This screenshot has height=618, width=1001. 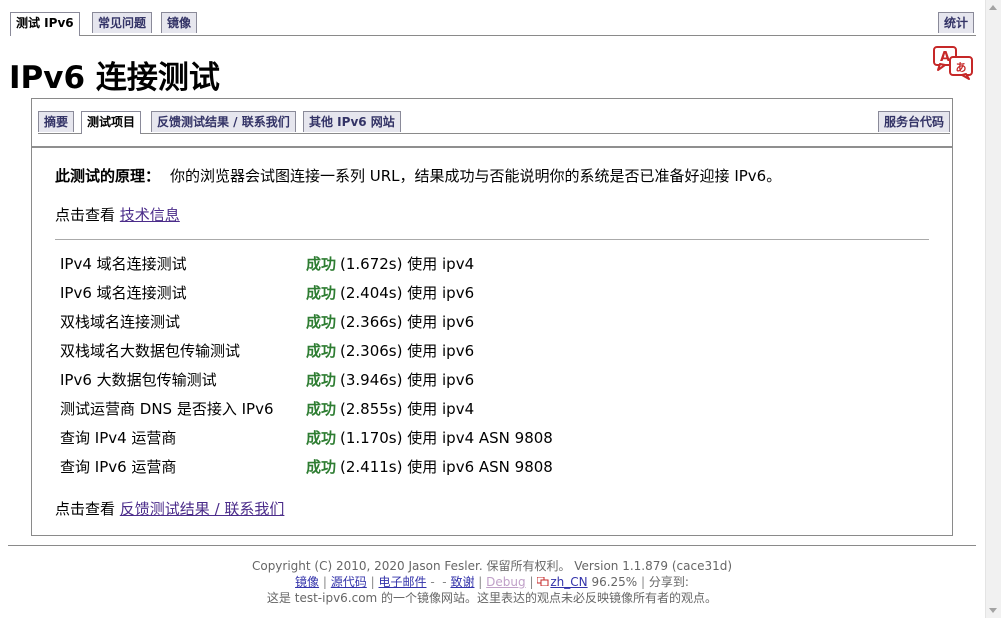 I want to click on page-title: IPv6 连接测试, so click(x=114, y=78).